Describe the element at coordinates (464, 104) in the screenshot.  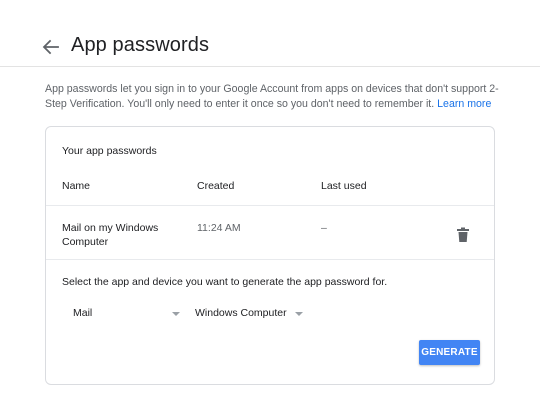
I see `learn-more-link: Learn more` at that location.